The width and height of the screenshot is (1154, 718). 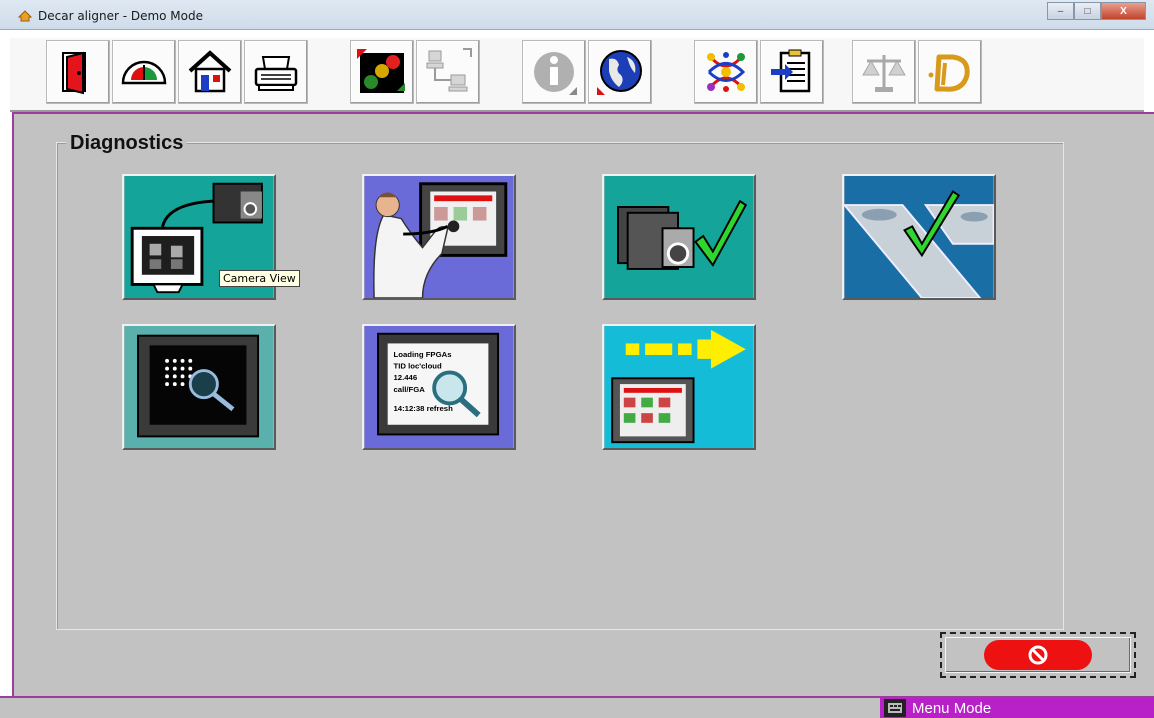 I want to click on clipboard-import-button, so click(x=792, y=72).